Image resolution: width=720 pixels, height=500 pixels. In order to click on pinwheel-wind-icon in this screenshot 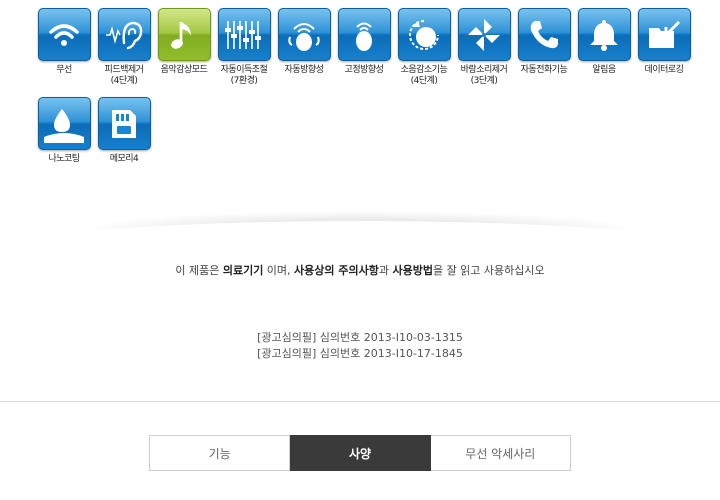, I will do `click(484, 34)`.